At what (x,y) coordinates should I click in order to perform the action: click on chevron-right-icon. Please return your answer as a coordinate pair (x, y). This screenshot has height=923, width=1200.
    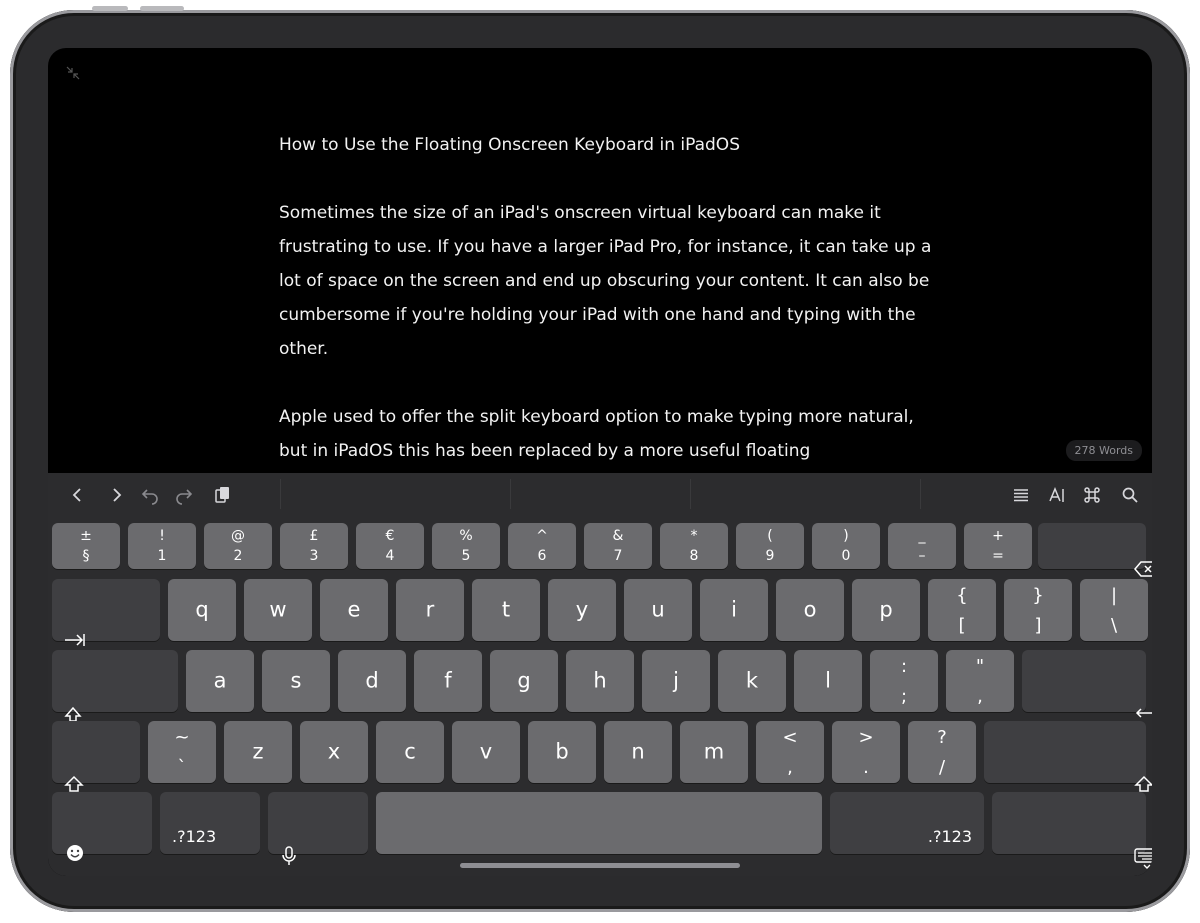
    Looking at the image, I should click on (116, 495).